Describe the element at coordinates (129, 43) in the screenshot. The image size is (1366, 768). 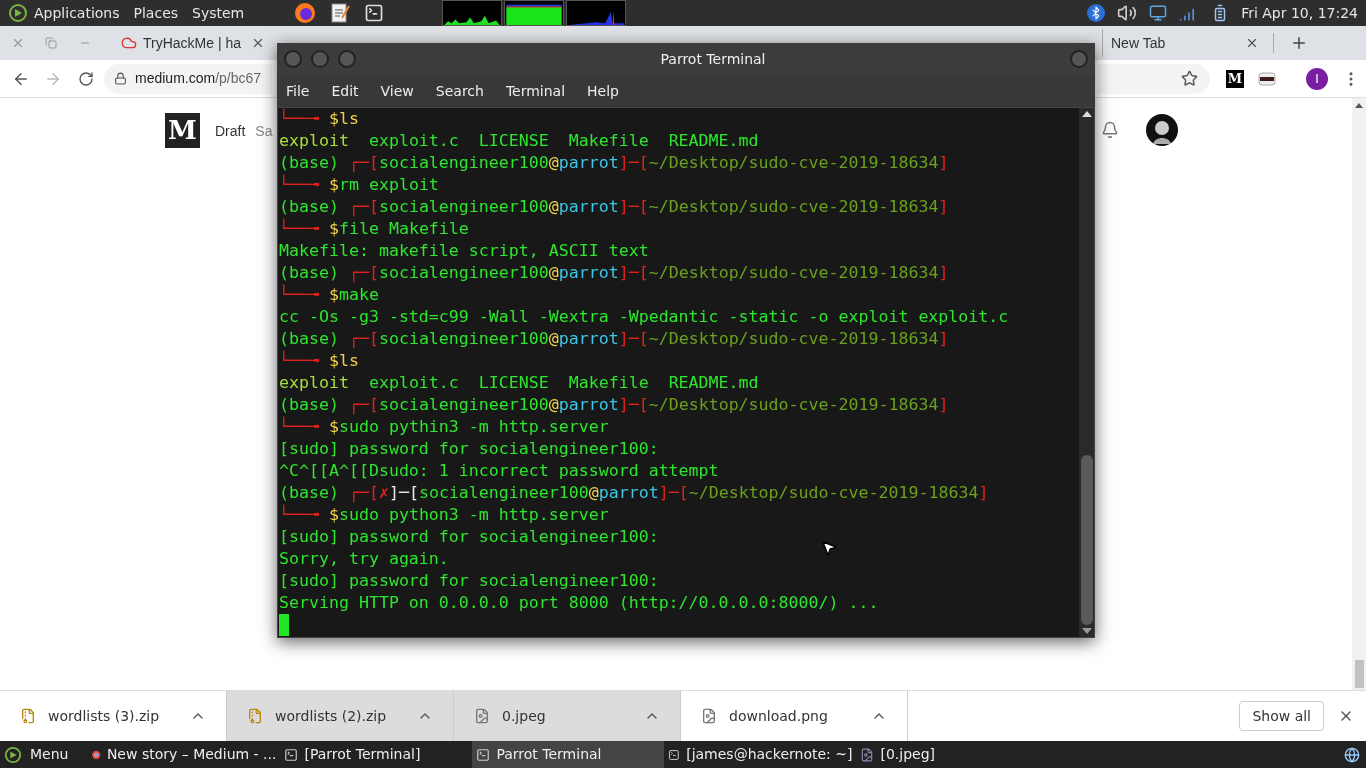
I see `cloud-icon` at that location.